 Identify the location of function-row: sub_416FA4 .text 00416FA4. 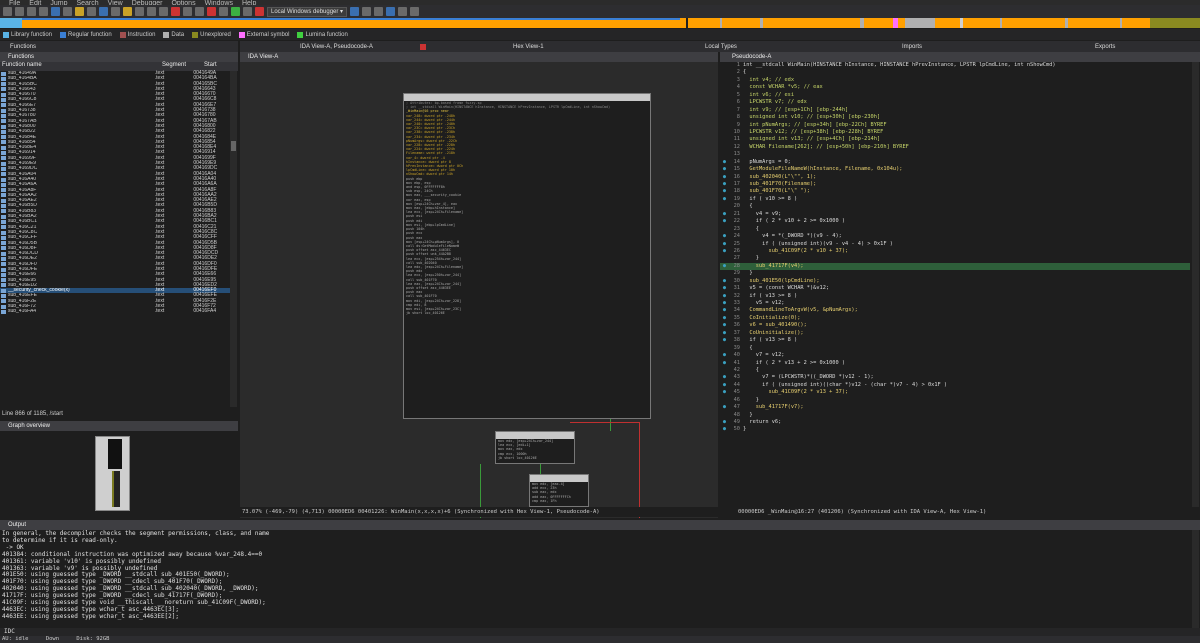
(115, 311).